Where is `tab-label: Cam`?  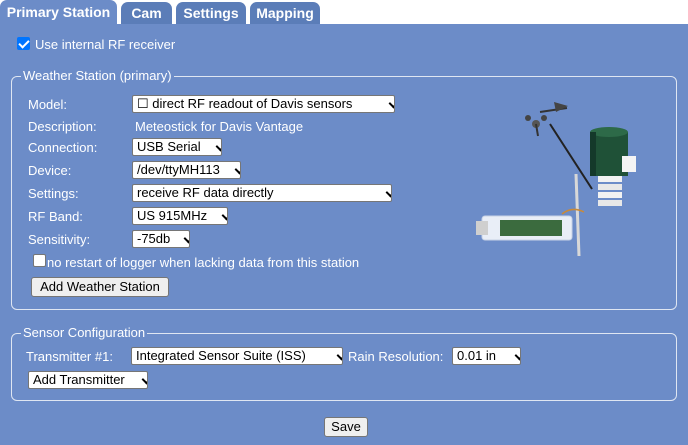
tab-label: Cam is located at coordinates (146, 13).